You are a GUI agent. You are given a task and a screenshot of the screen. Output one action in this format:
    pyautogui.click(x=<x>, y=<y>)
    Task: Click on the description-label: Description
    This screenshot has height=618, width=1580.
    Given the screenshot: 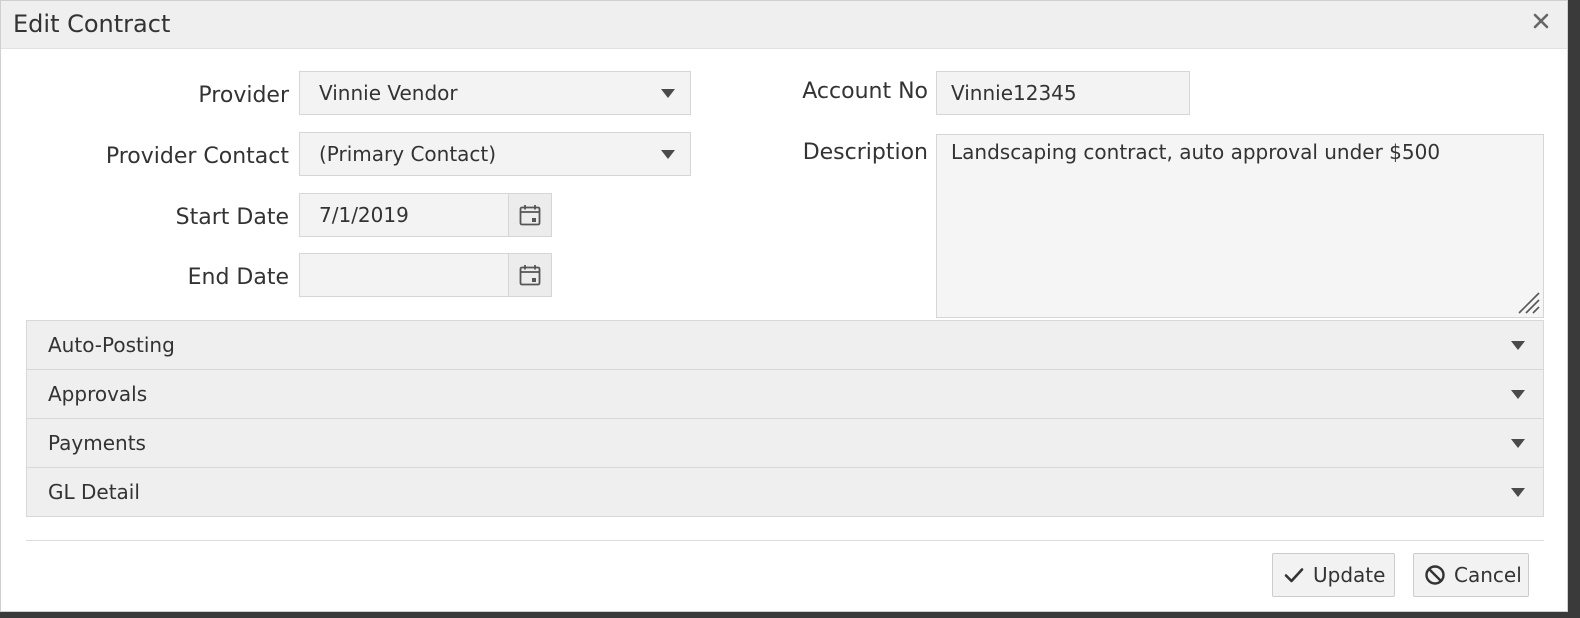 What is the action you would take?
    pyautogui.click(x=865, y=152)
    